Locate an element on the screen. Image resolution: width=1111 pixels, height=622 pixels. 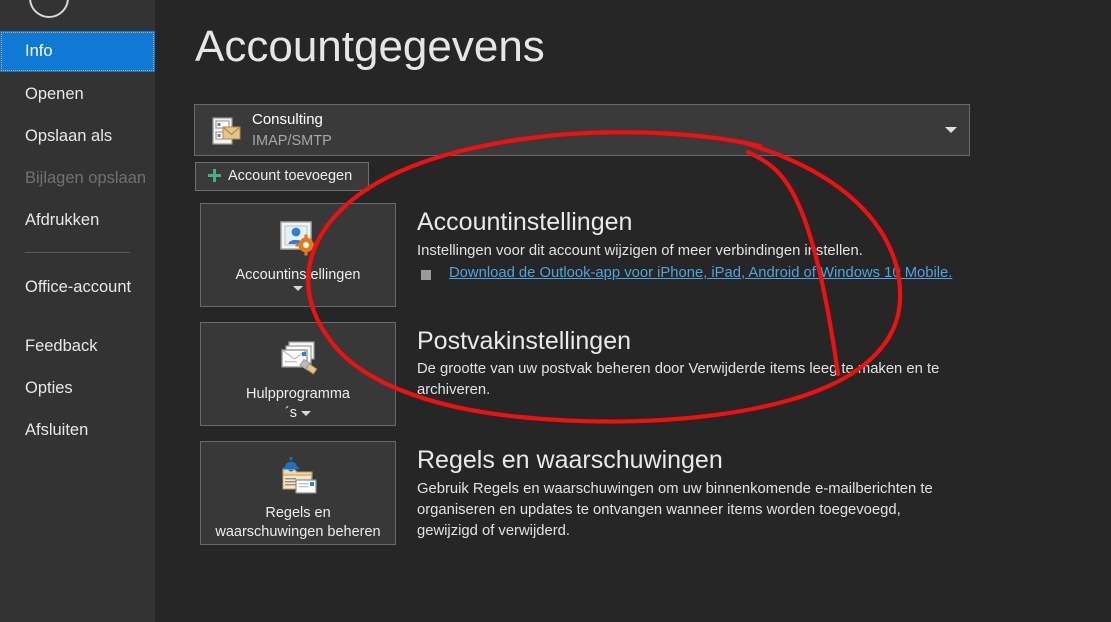
sidebar-item-openen: Openen is located at coordinates (77, 94).